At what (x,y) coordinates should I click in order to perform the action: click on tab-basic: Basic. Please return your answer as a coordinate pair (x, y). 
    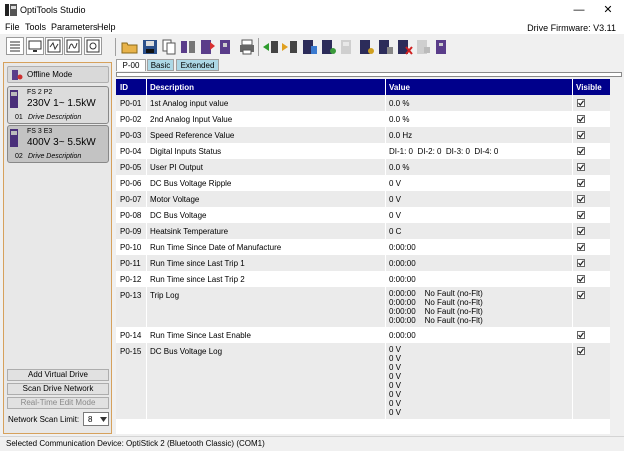
    Looking at the image, I should click on (160, 65).